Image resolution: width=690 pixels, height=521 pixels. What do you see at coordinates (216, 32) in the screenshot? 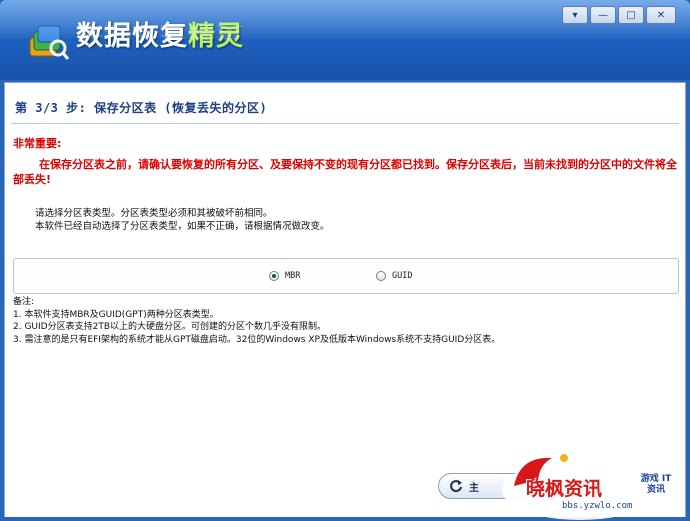
I see `app-title-reflection-highlight: 精灵` at bounding box center [216, 32].